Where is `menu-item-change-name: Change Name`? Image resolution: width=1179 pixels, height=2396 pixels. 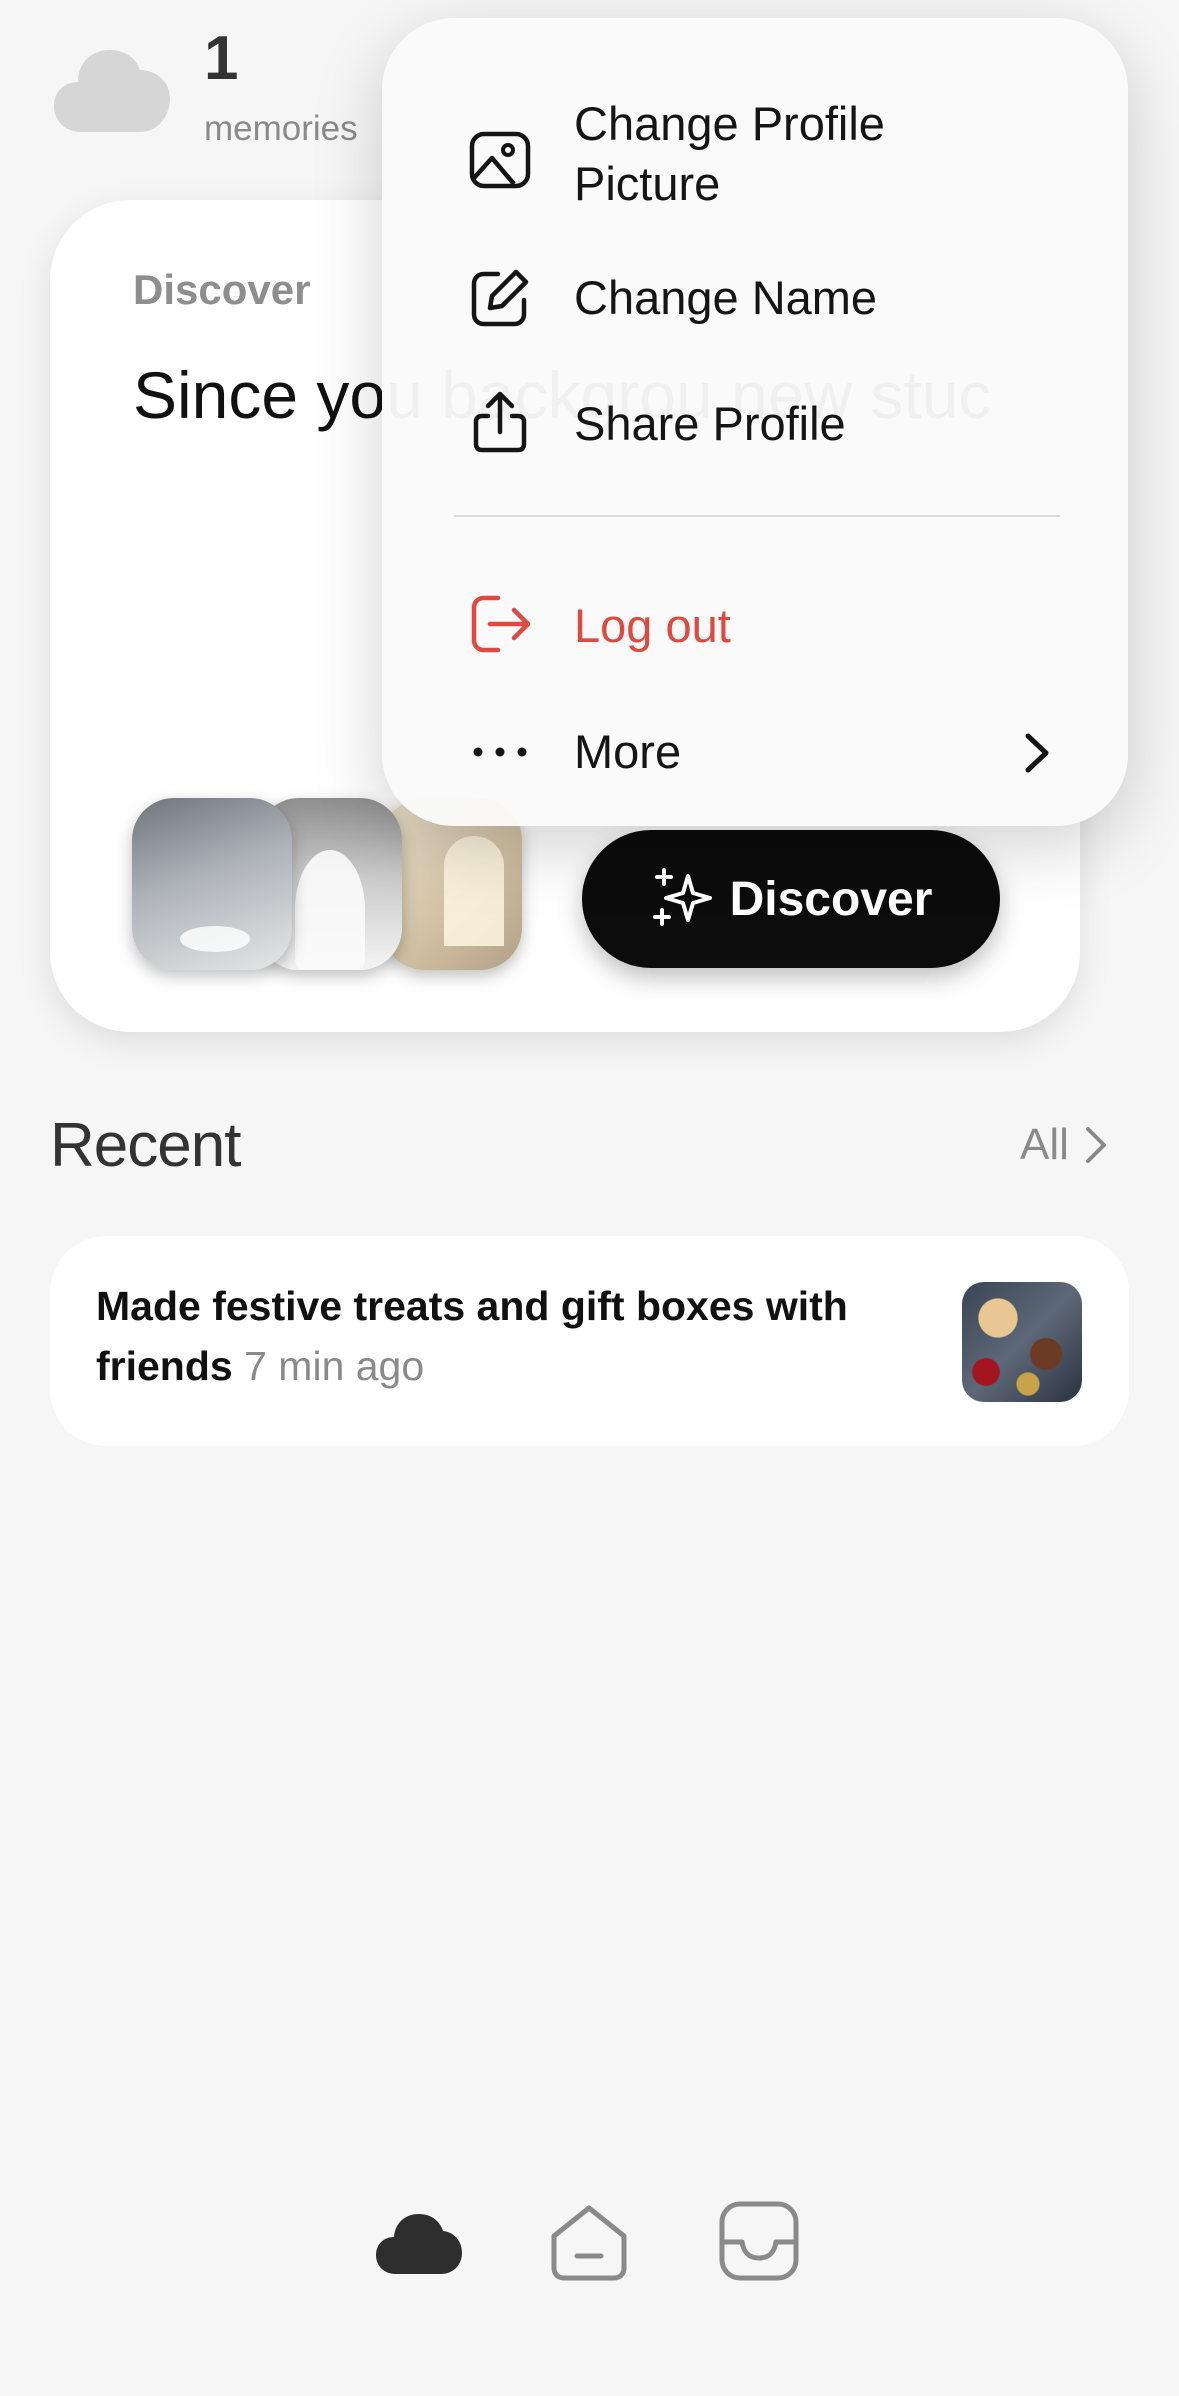 menu-item-change-name: Change Name is located at coordinates (755, 298).